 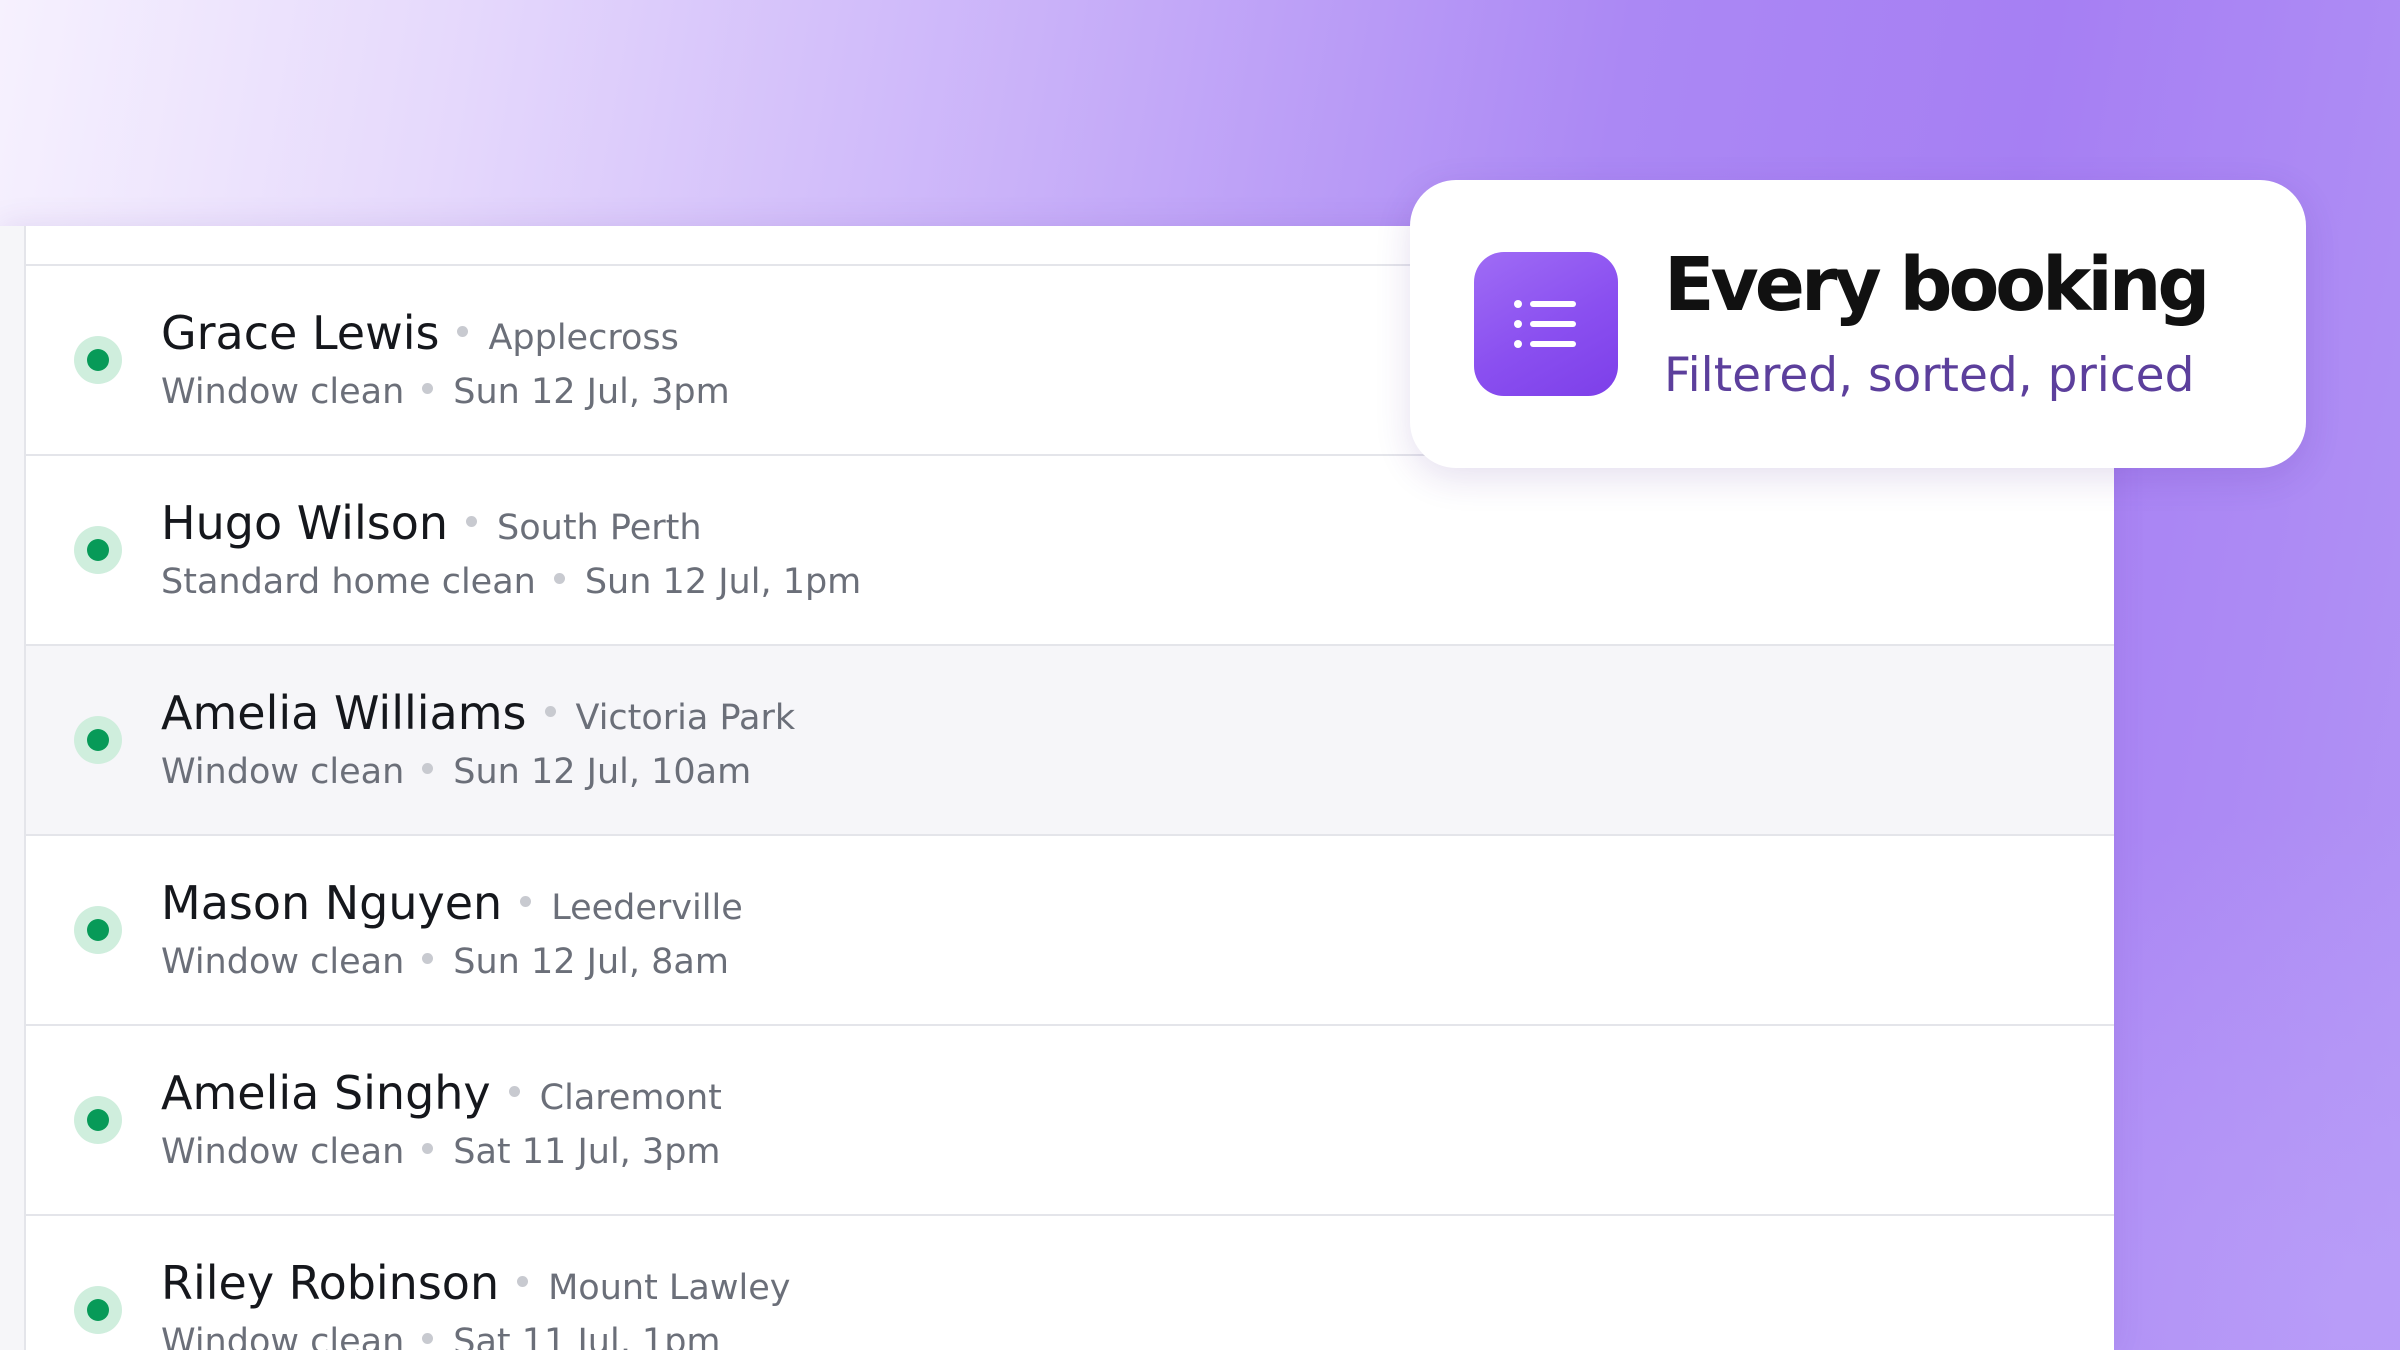 I want to click on booking-customer-name: Riley Robinson, so click(x=330, y=1283).